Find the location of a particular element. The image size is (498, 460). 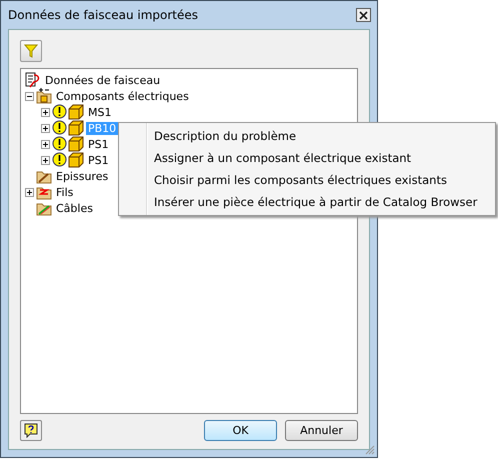

tree-item: Composants électriques is located at coordinates (122, 96).